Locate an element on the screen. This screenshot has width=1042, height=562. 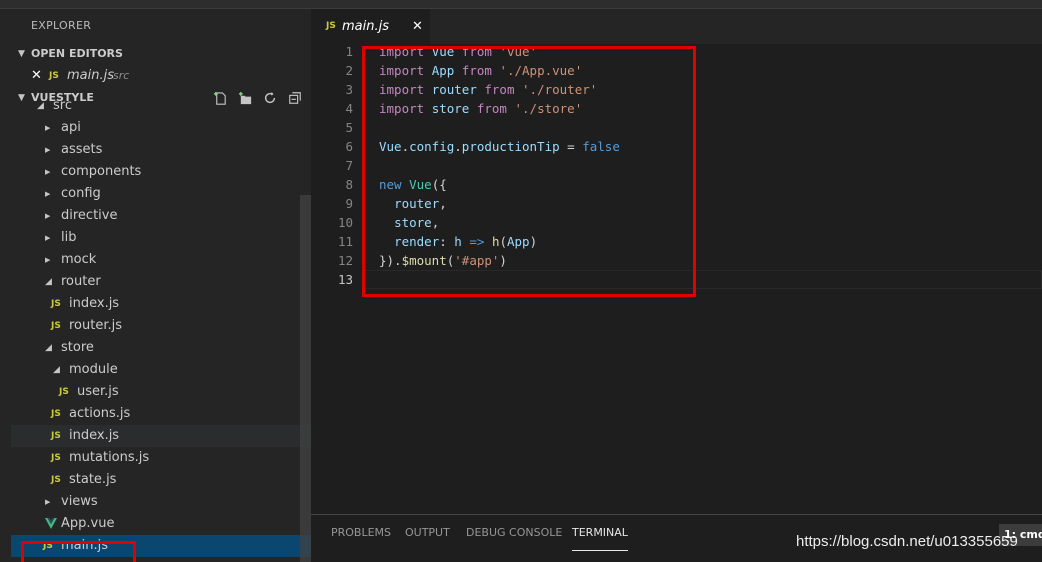
tree-folder: ◢ module is located at coordinates (161, 370).